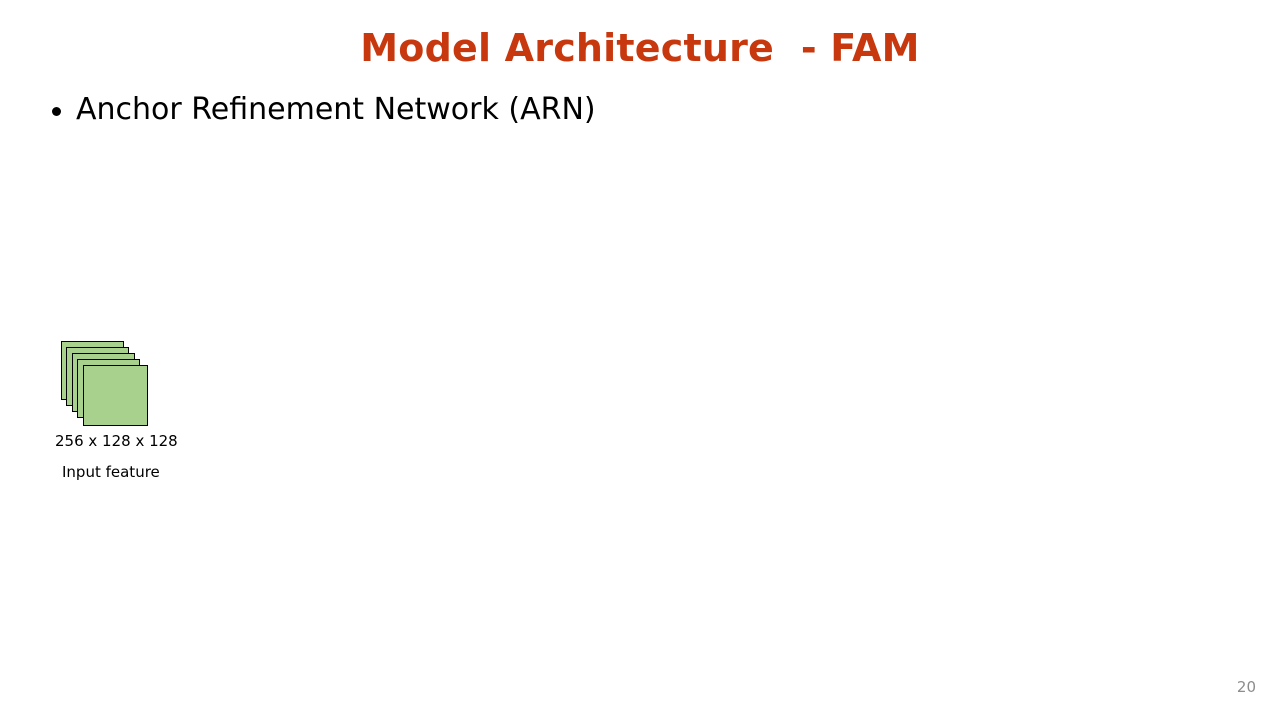 Image resolution: width=1280 pixels, height=720 pixels. I want to click on feature-name-label: Input feature, so click(111, 472).